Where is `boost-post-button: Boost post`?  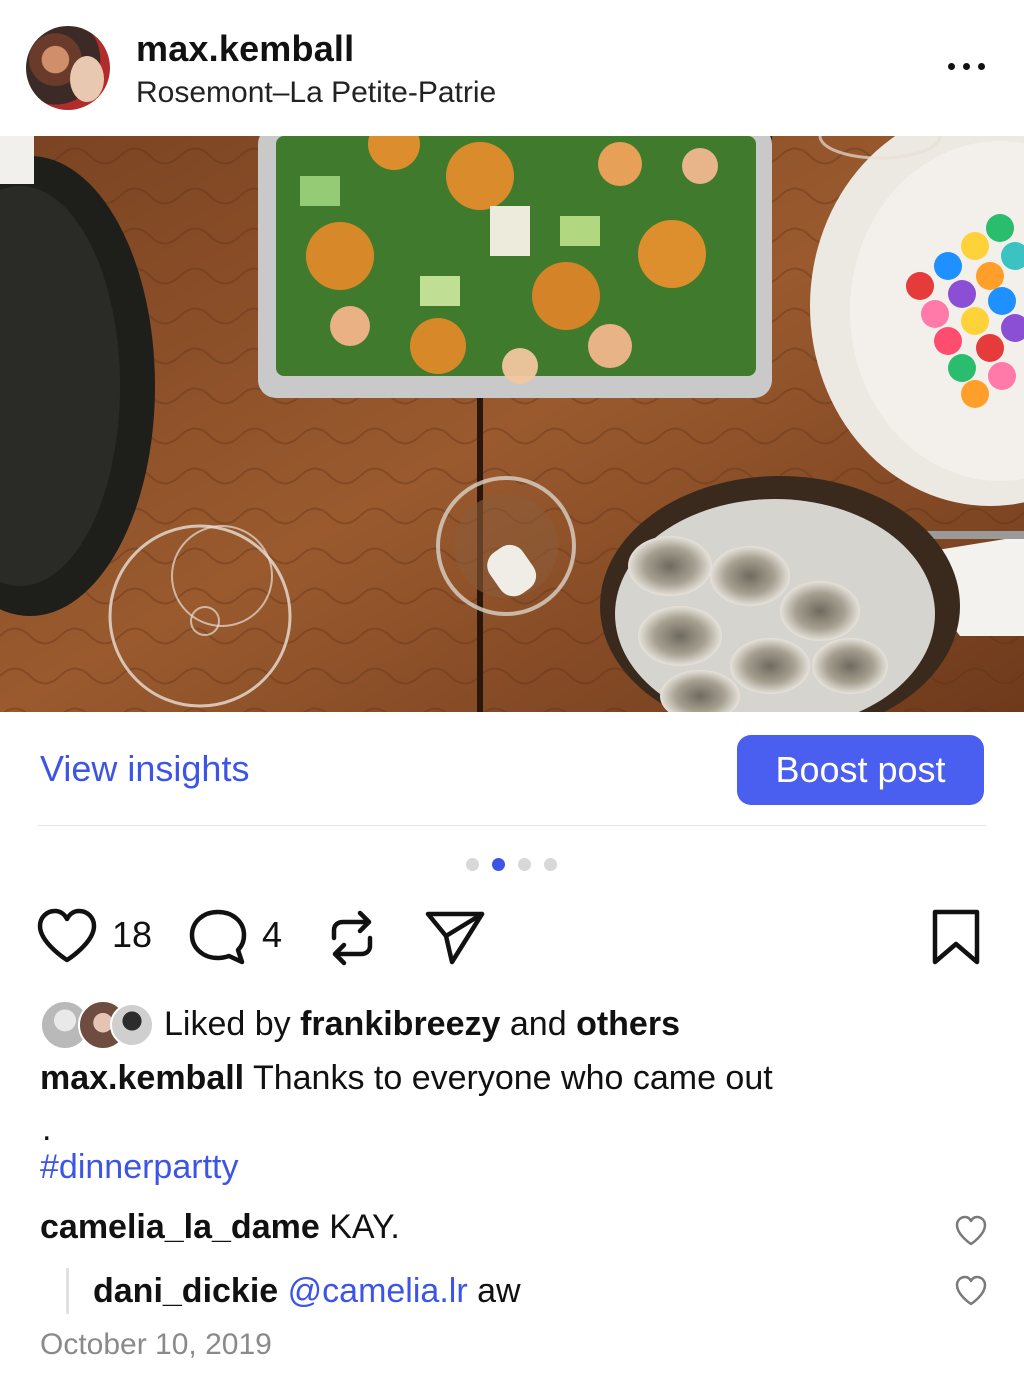 boost-post-button: Boost post is located at coordinates (860, 770).